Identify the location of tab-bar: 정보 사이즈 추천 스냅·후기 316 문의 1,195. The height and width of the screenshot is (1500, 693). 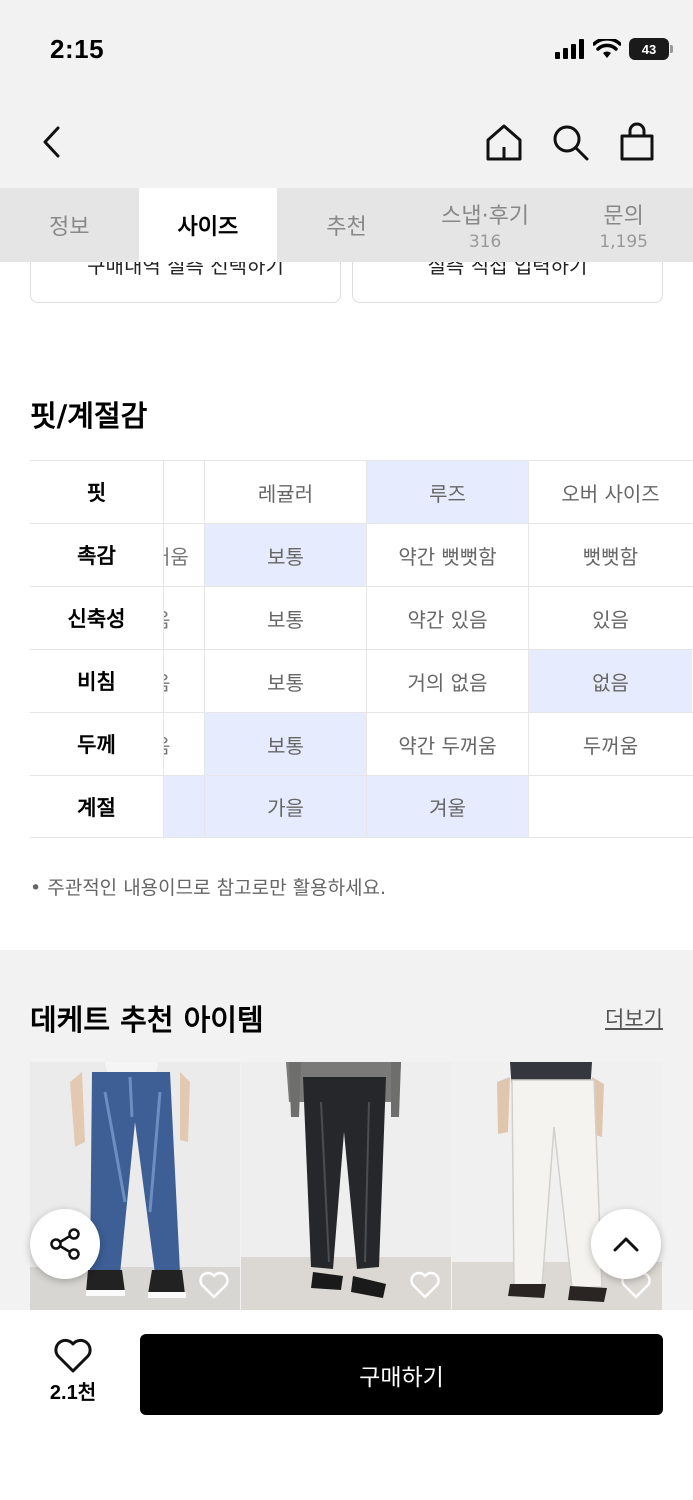
(346, 225).